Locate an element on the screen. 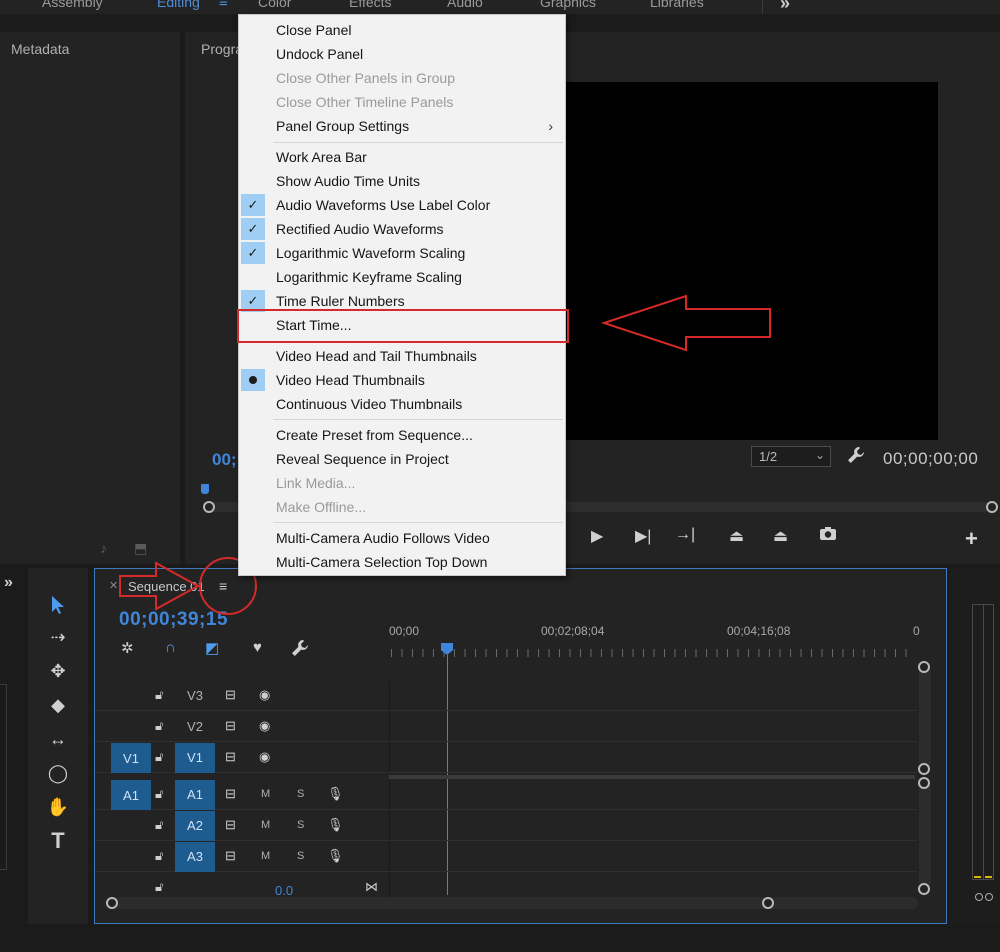  track-name-a3: A3 is located at coordinates (195, 857).